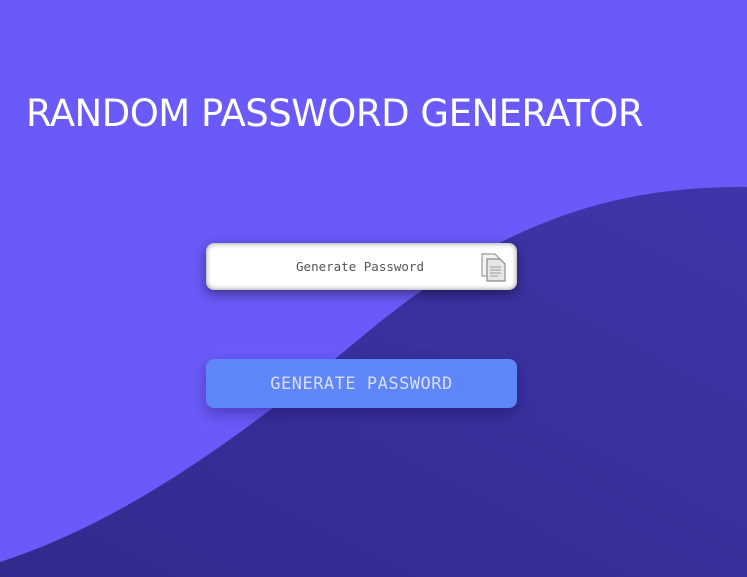 The height and width of the screenshot is (577, 747). Describe the element at coordinates (341, 266) in the screenshot. I see `password-output-input` at that location.